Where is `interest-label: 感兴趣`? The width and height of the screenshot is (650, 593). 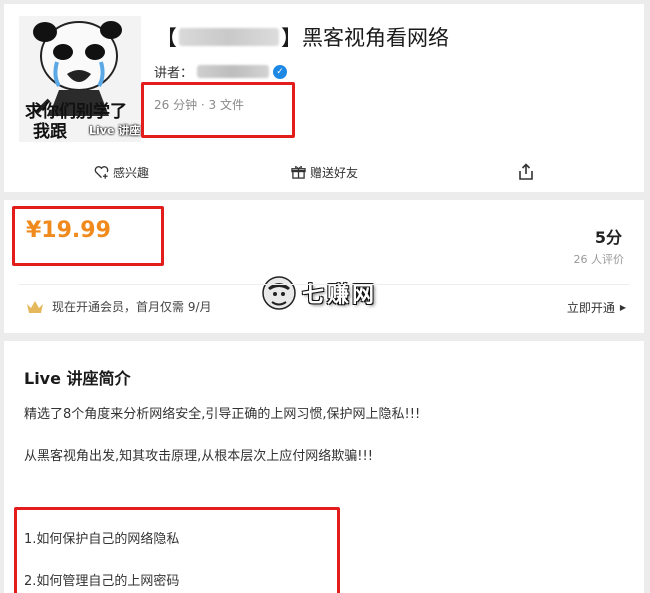 interest-label: 感兴趣 is located at coordinates (131, 172).